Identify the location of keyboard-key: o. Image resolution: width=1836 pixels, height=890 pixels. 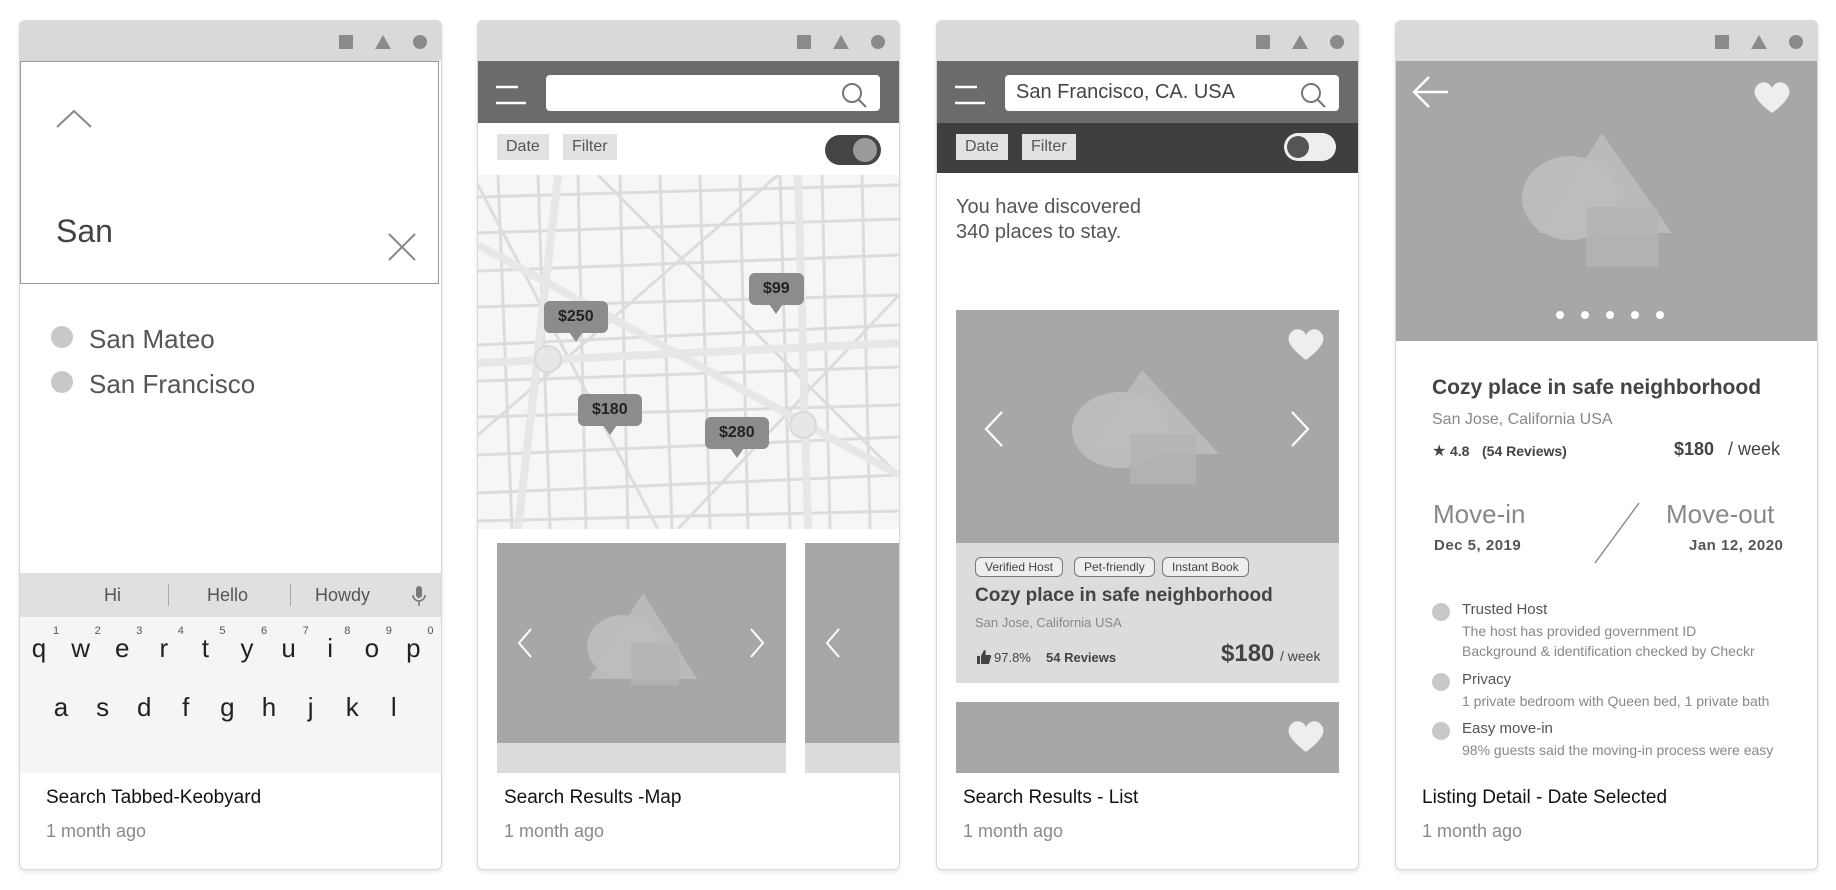
(372, 648).